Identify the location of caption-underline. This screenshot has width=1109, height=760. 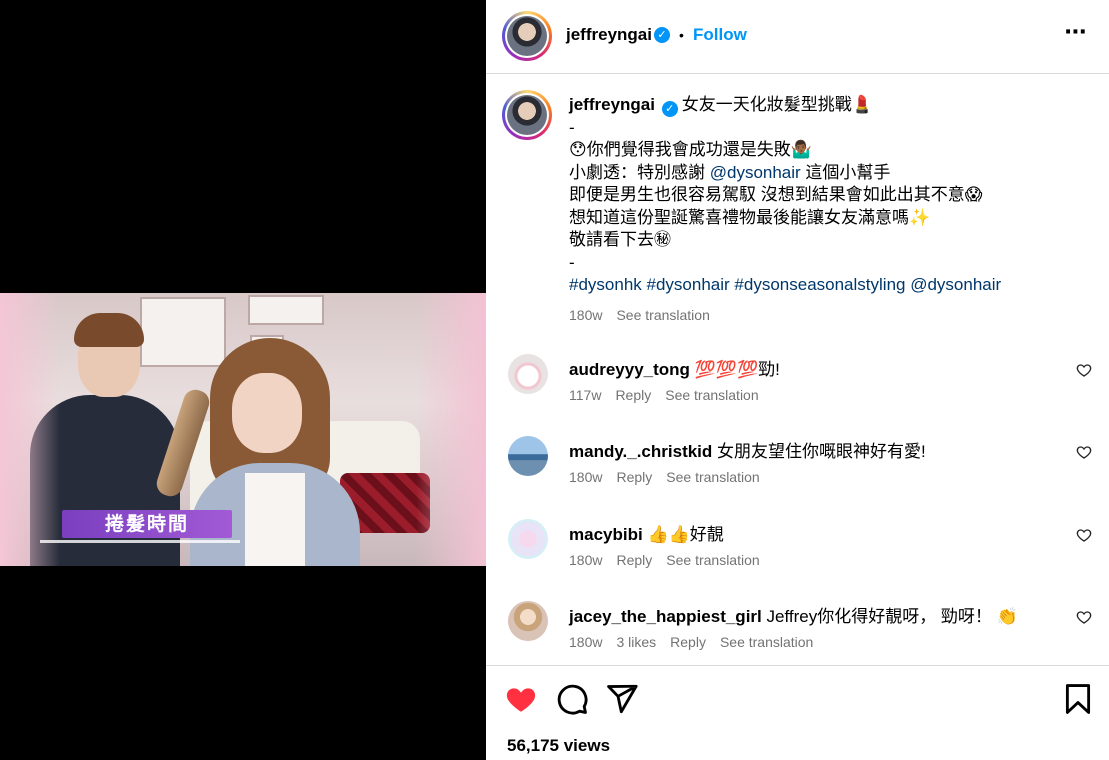
(140, 541).